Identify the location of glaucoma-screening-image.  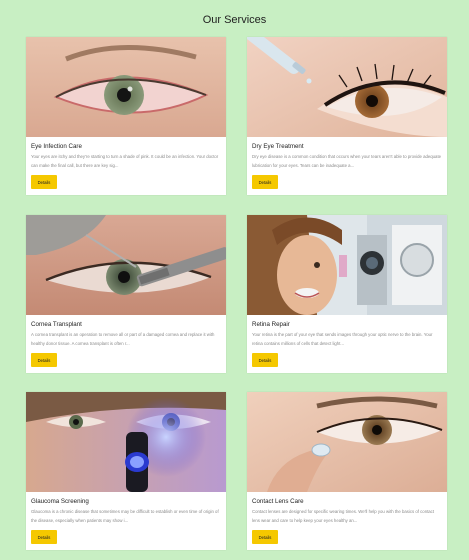
(126, 442).